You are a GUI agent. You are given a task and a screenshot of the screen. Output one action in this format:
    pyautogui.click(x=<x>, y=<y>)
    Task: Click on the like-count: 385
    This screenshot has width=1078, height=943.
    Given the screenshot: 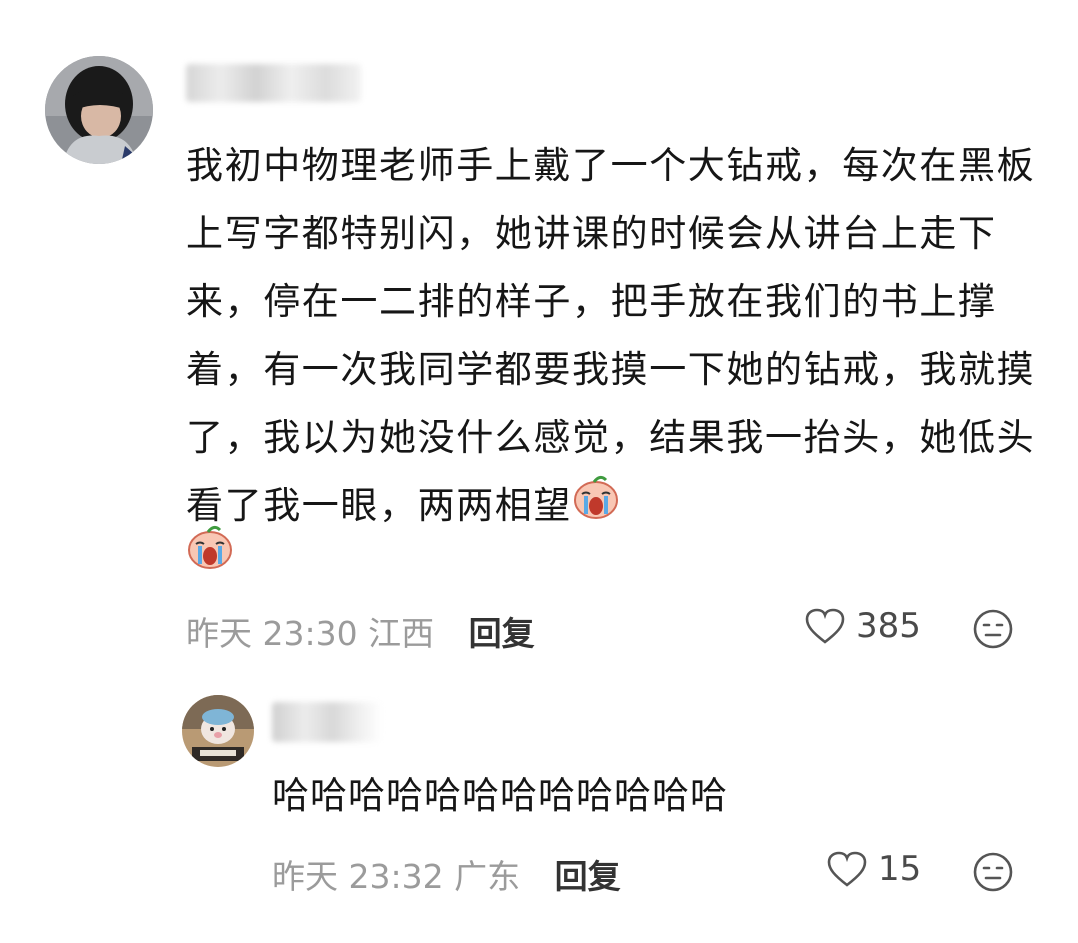 What is the action you would take?
    pyautogui.click(x=888, y=626)
    